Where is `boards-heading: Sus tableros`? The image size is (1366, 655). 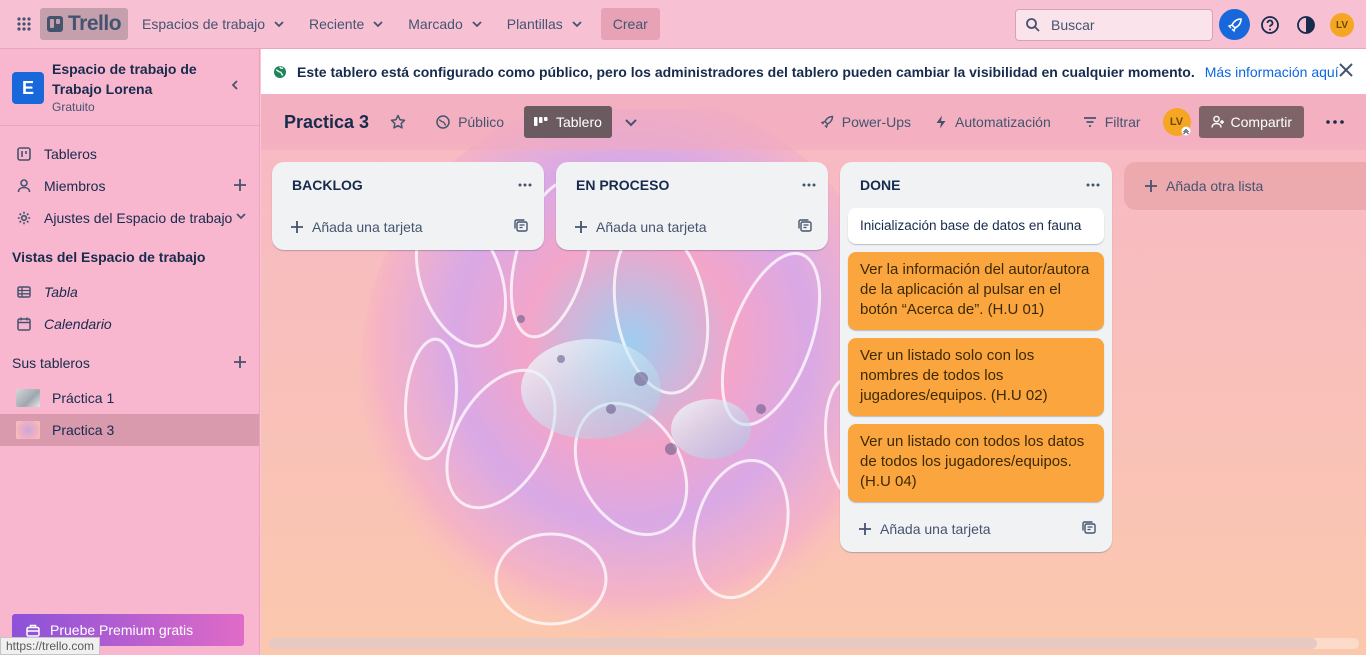
boards-heading: Sus tableros is located at coordinates (129, 363).